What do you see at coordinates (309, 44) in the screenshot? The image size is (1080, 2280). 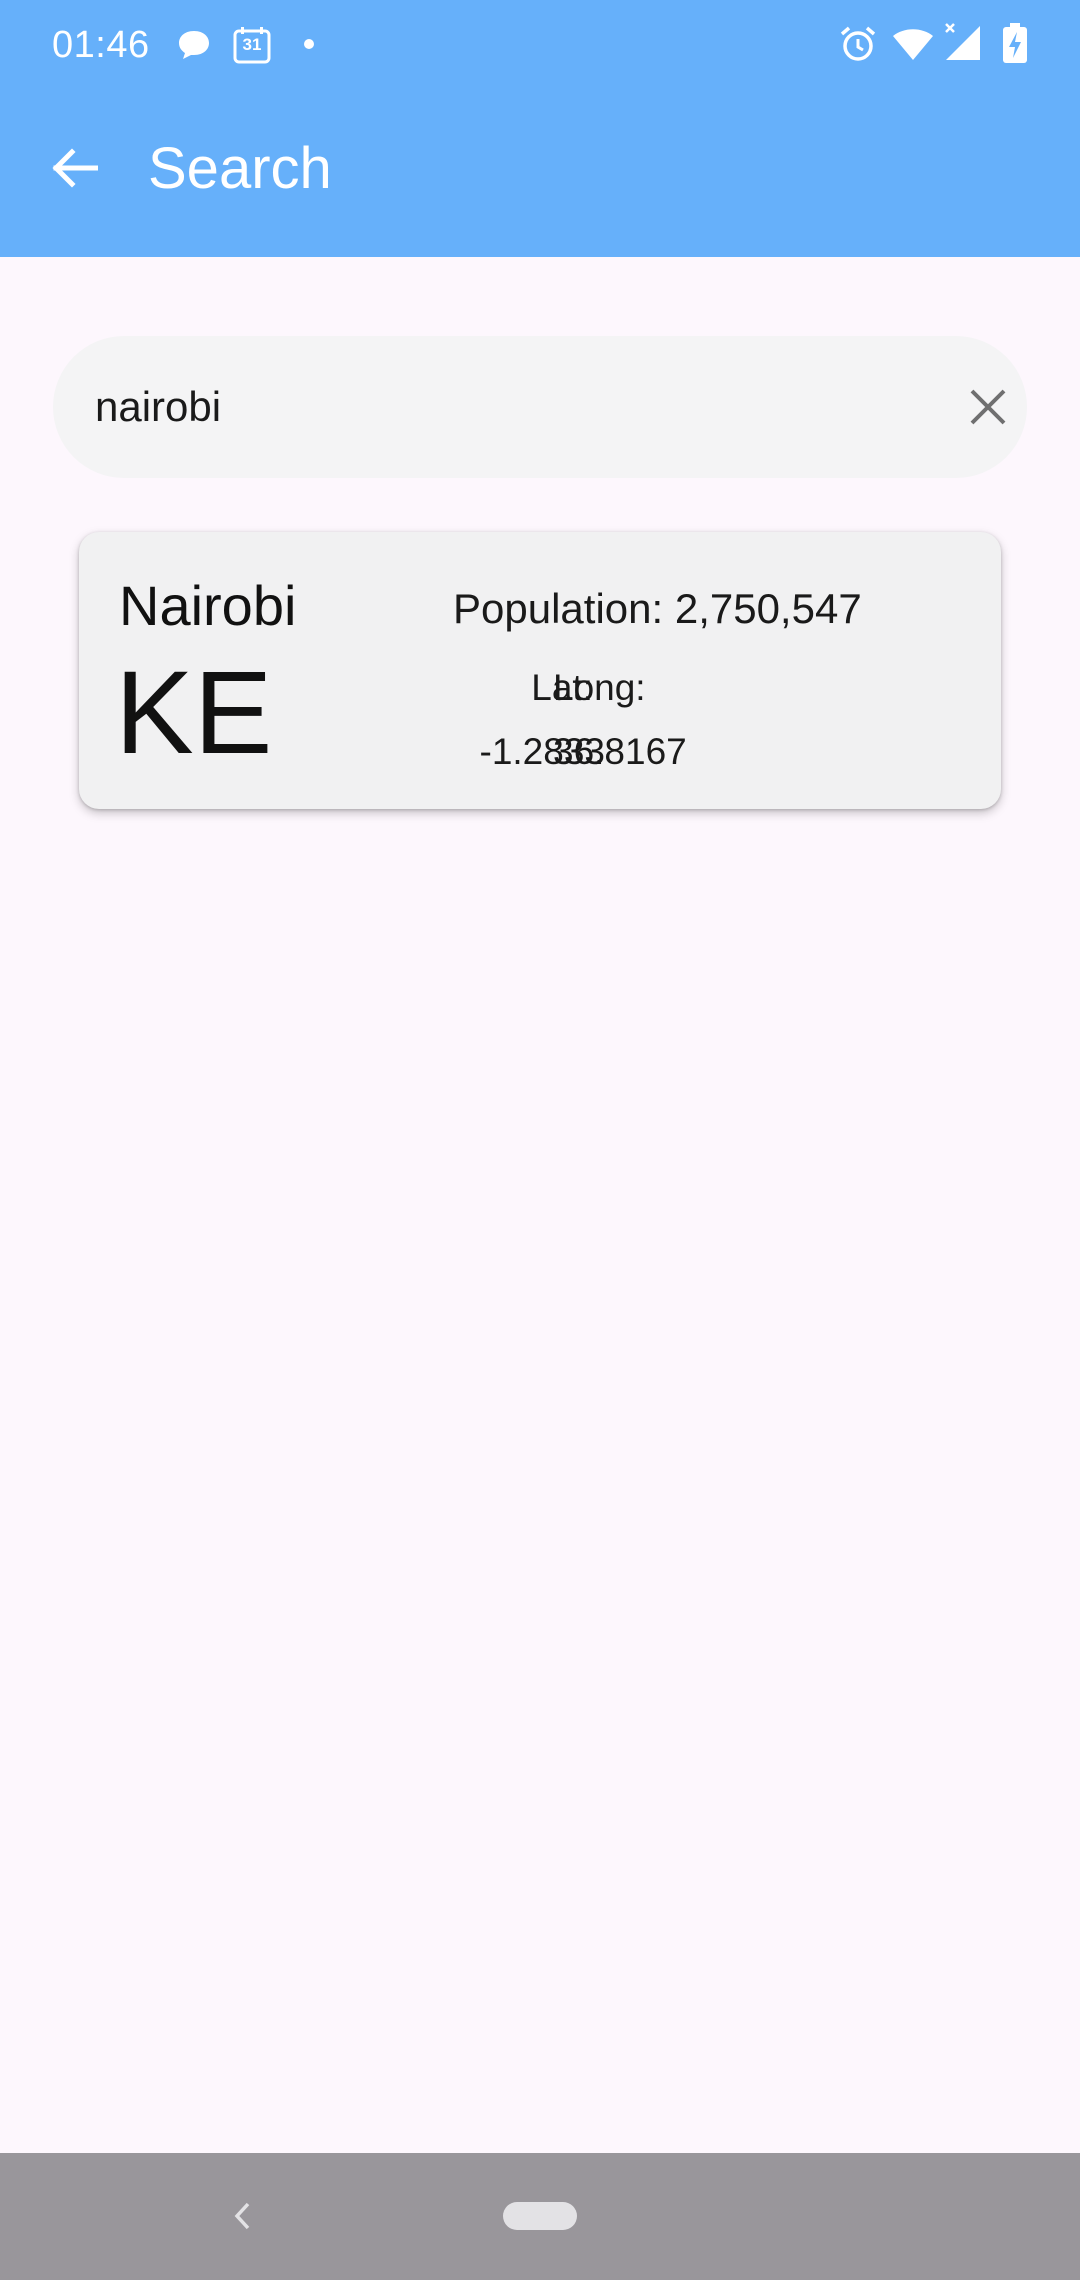 I see `dot-icon` at bounding box center [309, 44].